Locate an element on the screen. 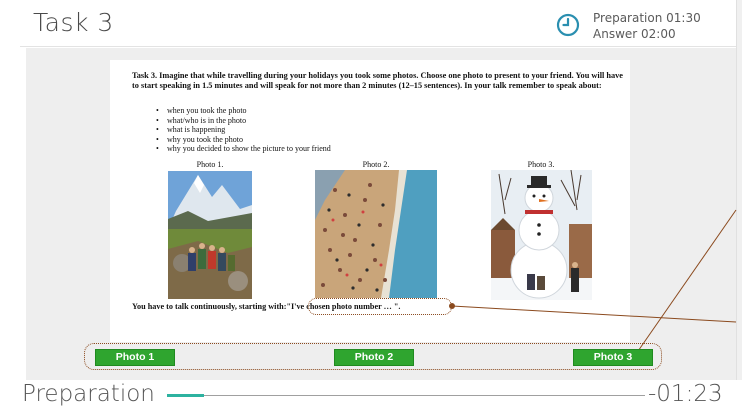  list-item: what is happening is located at coordinates (243, 130).